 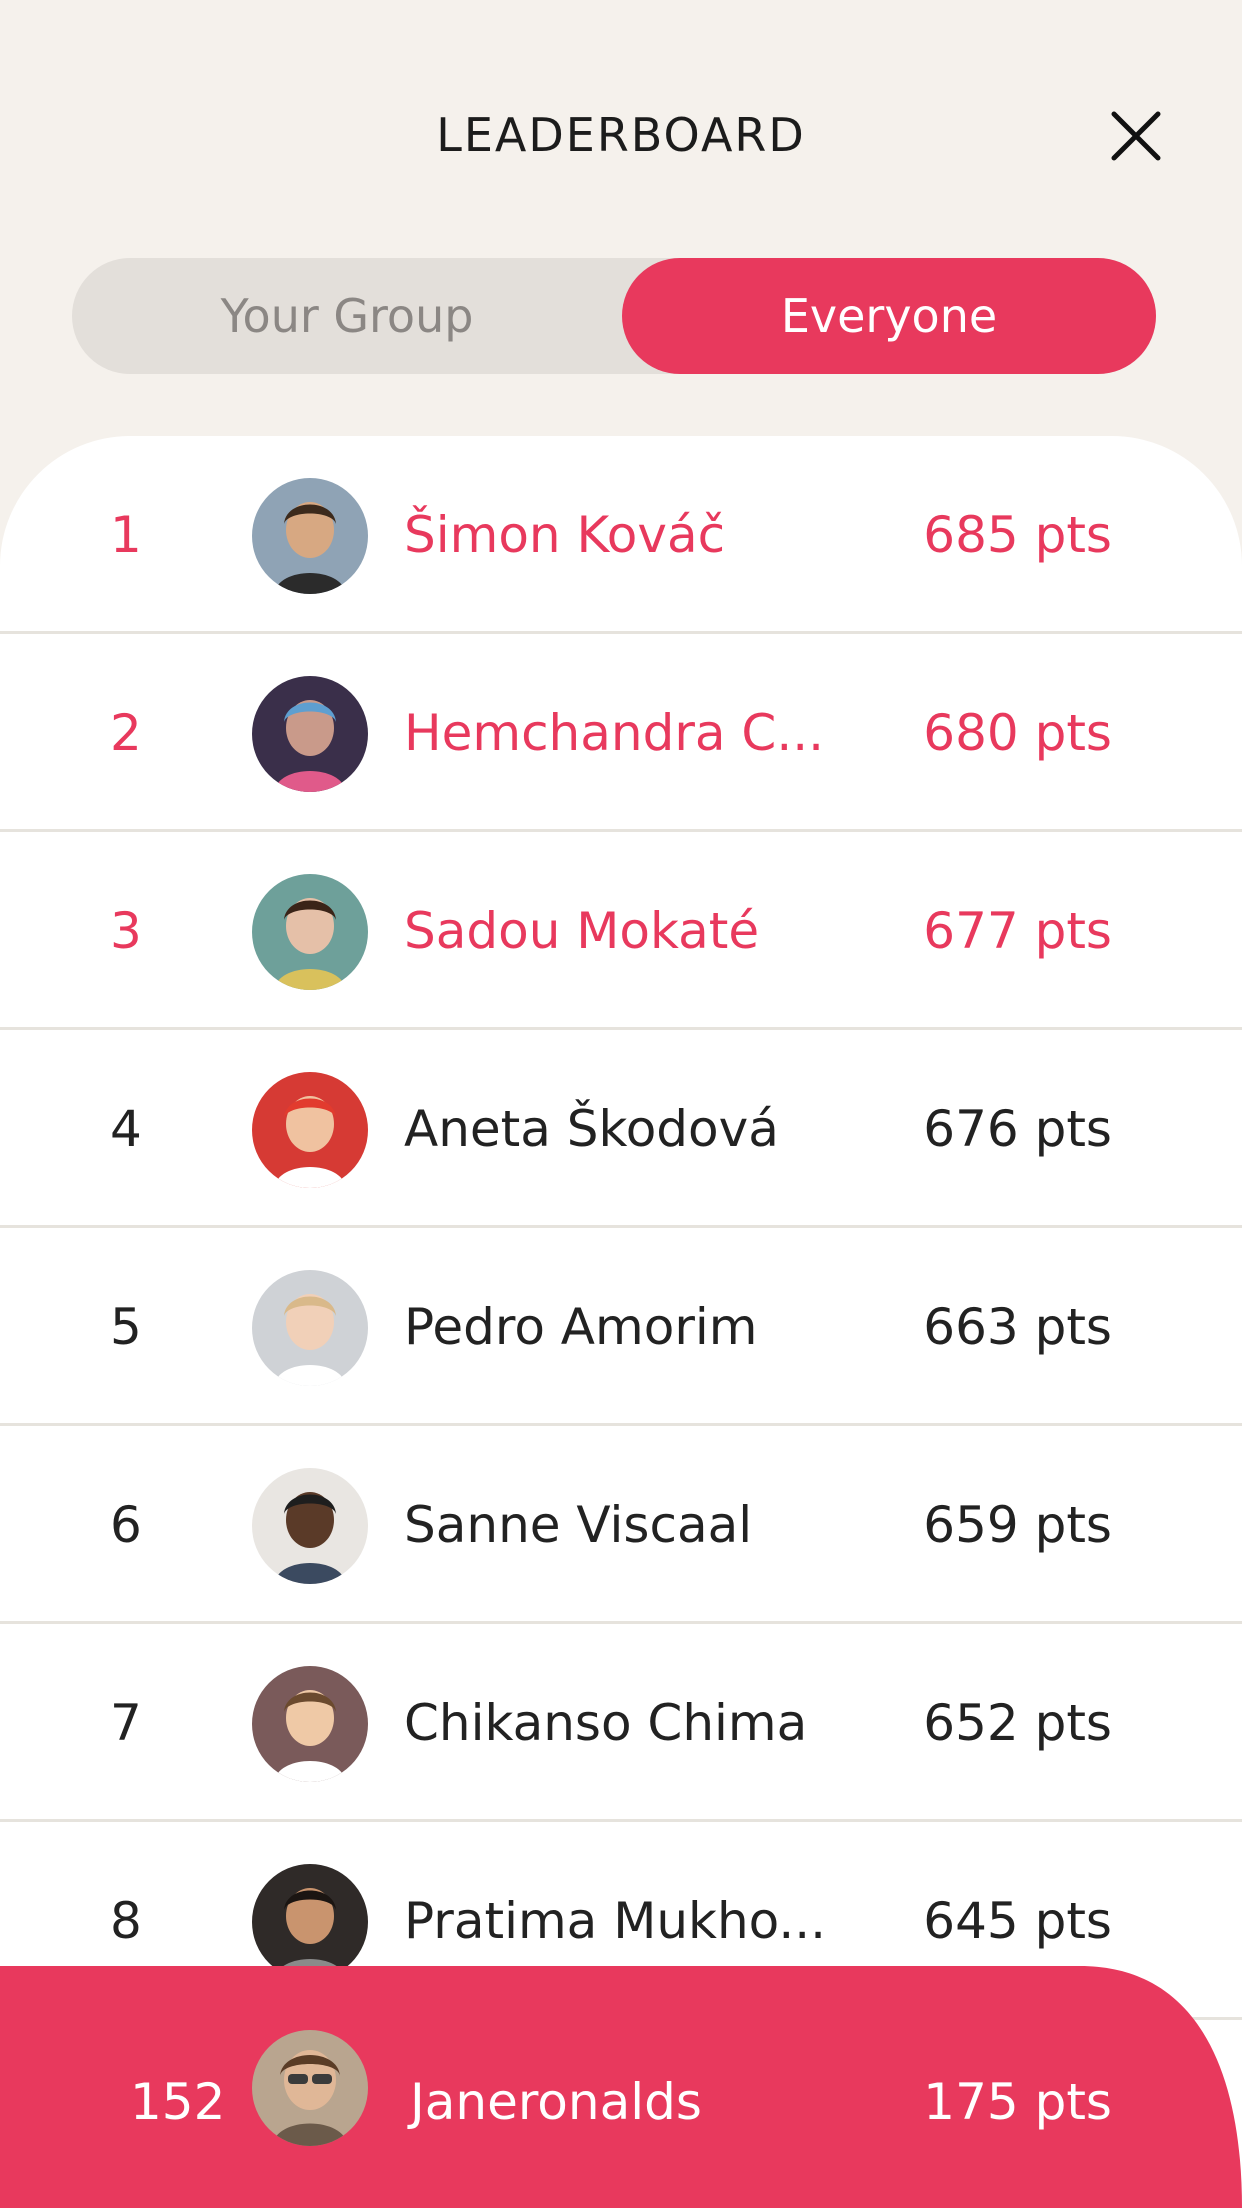 What do you see at coordinates (578, 1525) in the screenshot?
I see `player-name: Sanne Viscaal` at bounding box center [578, 1525].